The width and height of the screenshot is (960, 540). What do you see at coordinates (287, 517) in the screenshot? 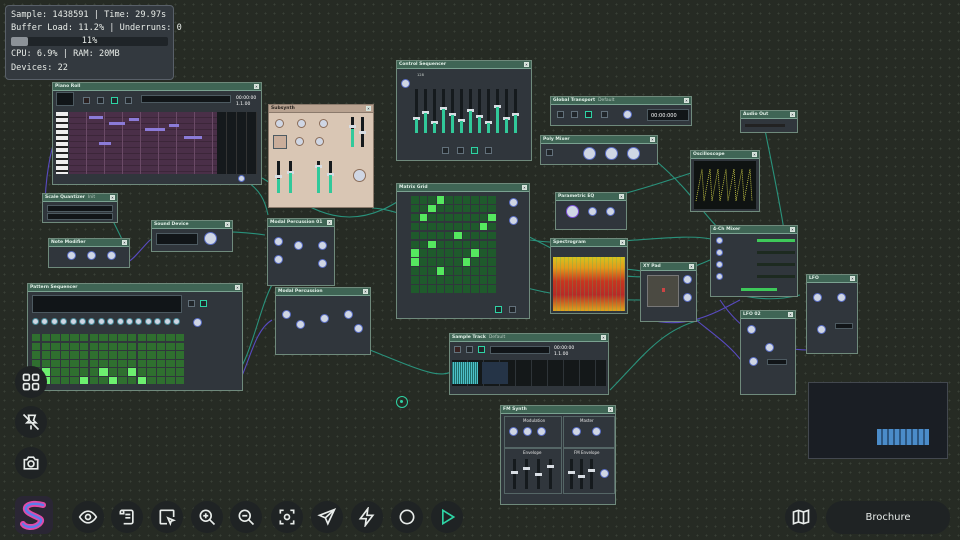
I see `fit-view-icon` at bounding box center [287, 517].